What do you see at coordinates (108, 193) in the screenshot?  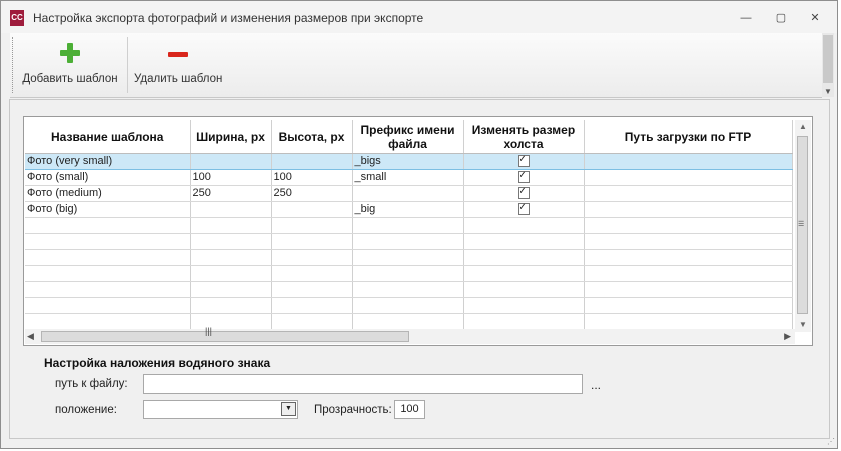 I see `cell-name: Фото (medium)` at bounding box center [108, 193].